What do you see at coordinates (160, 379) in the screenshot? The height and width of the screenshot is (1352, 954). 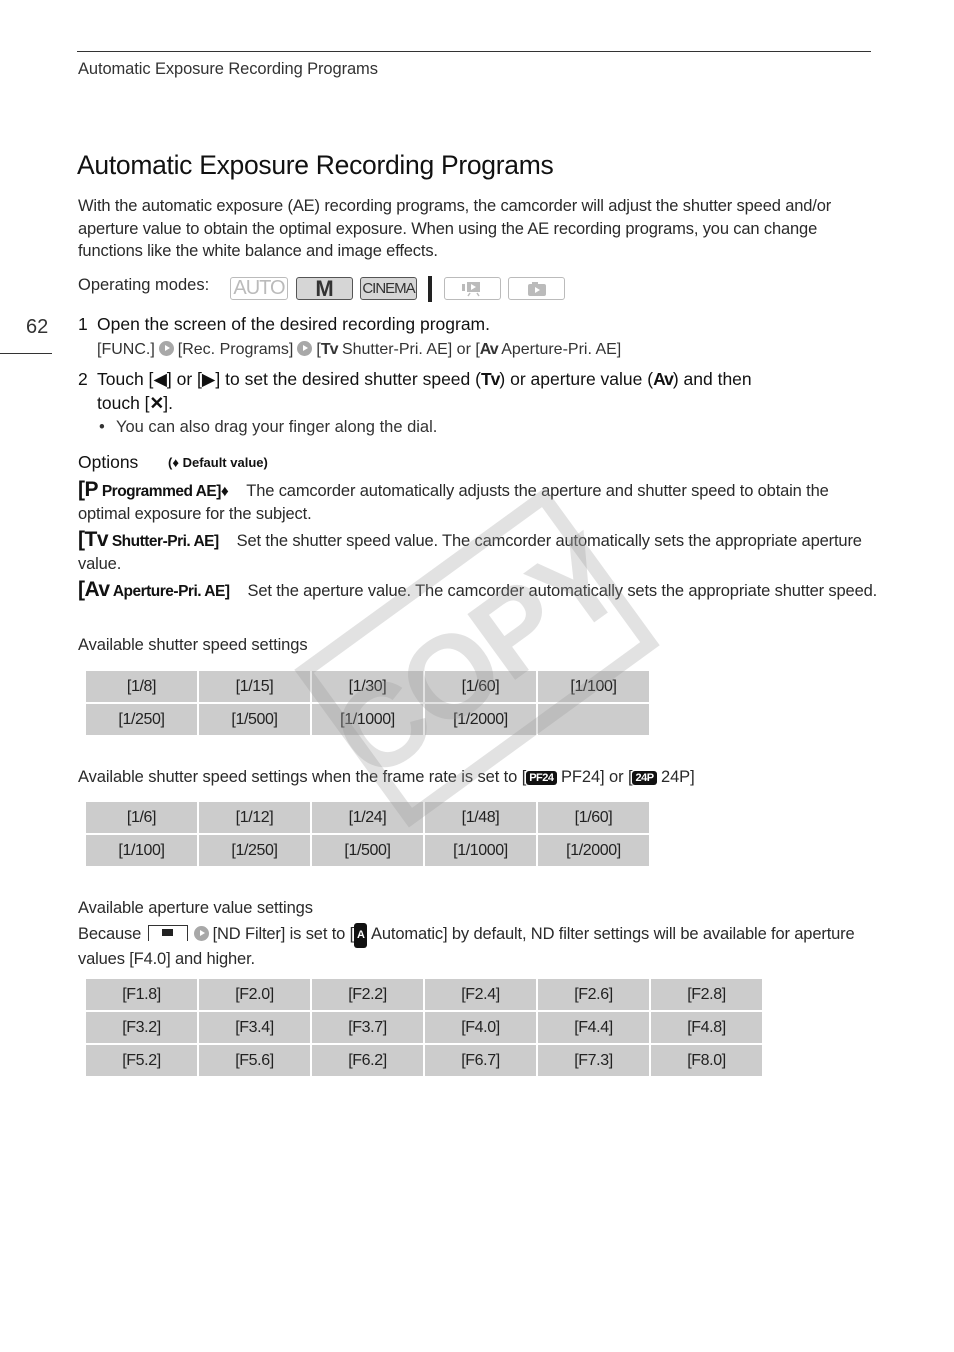 I see `left-arrow-icon: ◀` at bounding box center [160, 379].